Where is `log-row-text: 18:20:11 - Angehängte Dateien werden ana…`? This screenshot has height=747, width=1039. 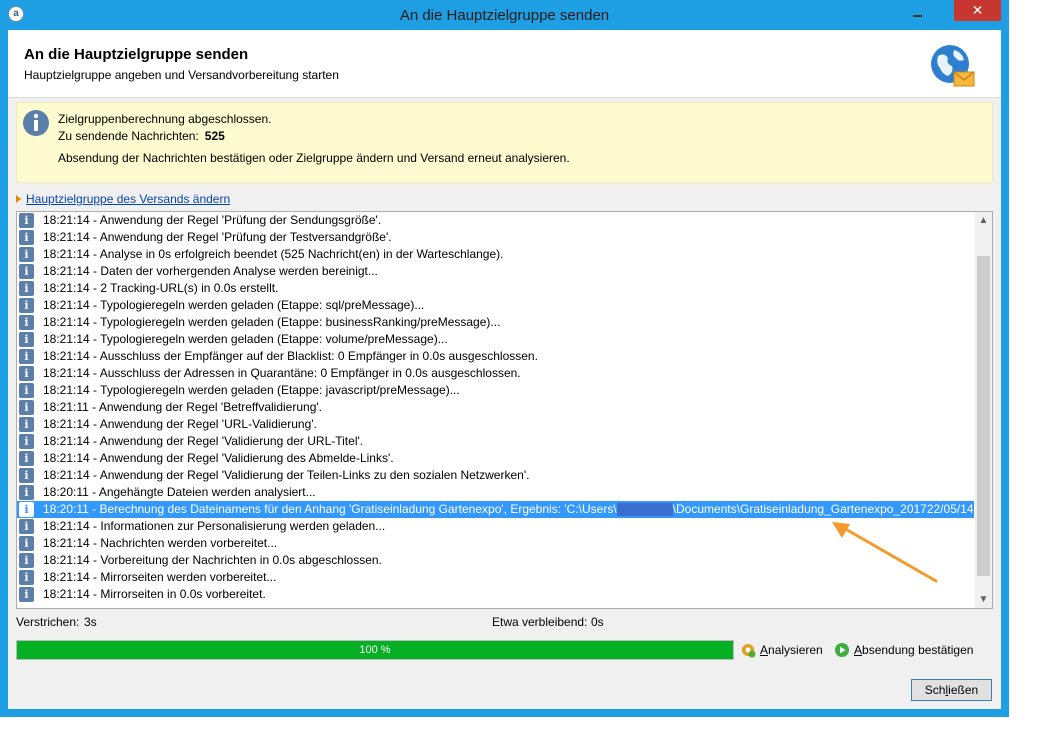
log-row-text: 18:20:11 - Angehängte Dateien werden ana… is located at coordinates (179, 492).